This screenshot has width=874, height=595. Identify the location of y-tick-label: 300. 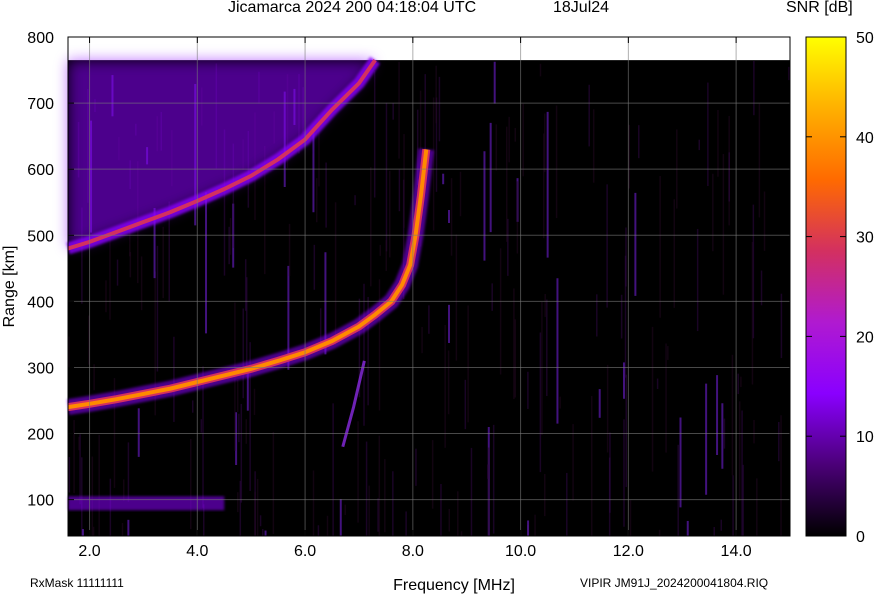
(40, 368).